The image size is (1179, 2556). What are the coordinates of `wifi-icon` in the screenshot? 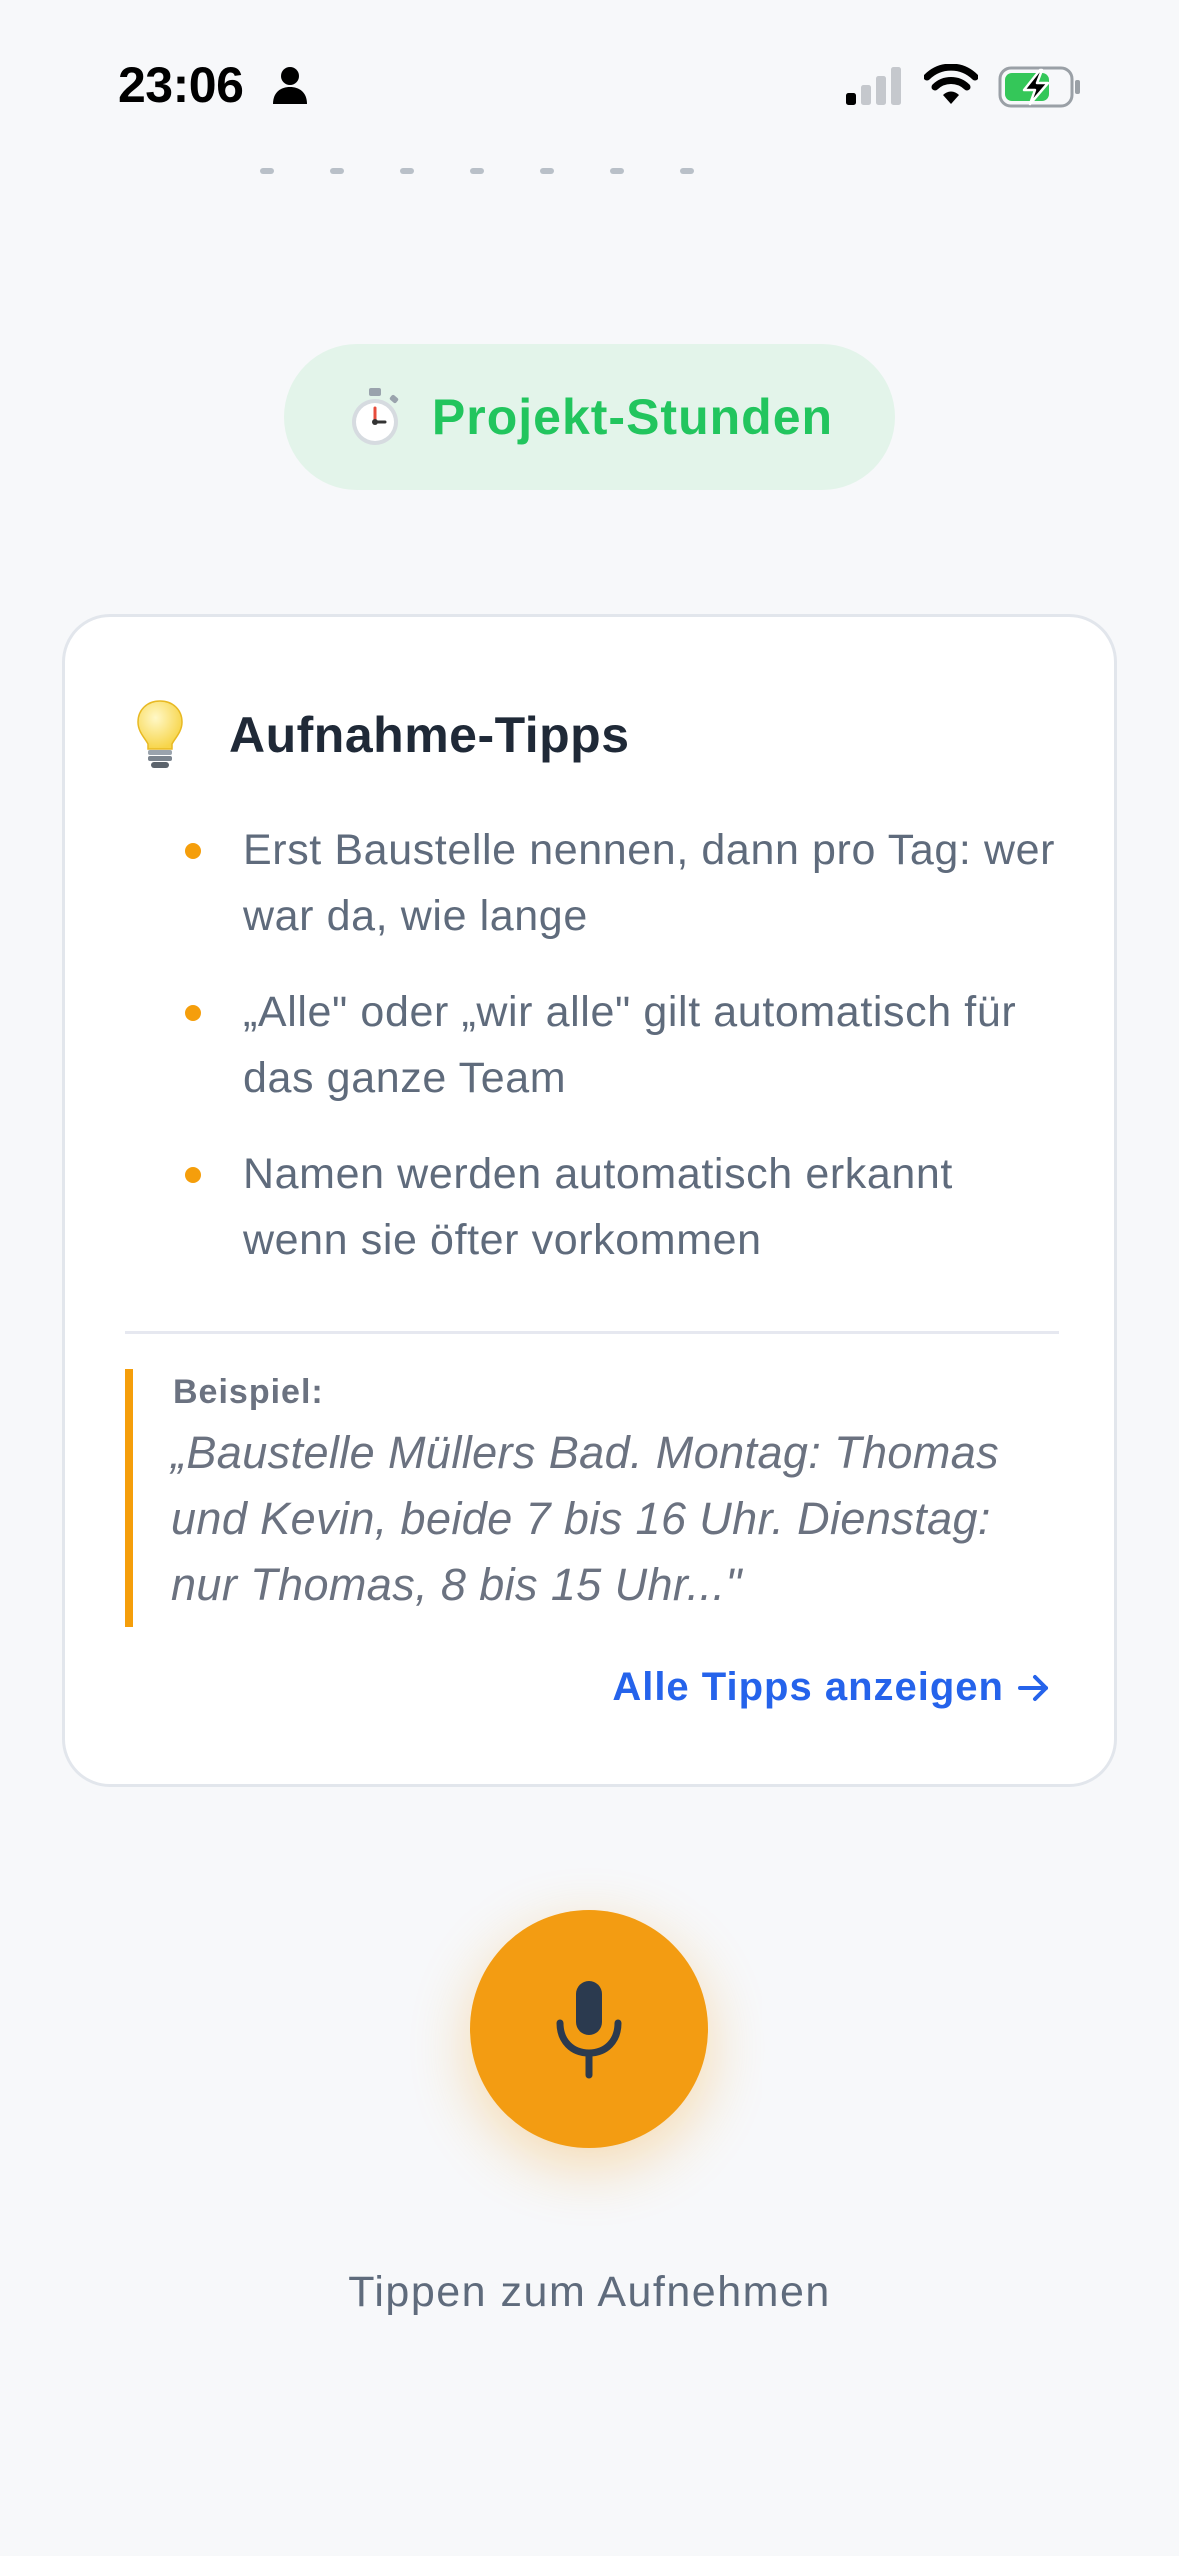 It's located at (951, 84).